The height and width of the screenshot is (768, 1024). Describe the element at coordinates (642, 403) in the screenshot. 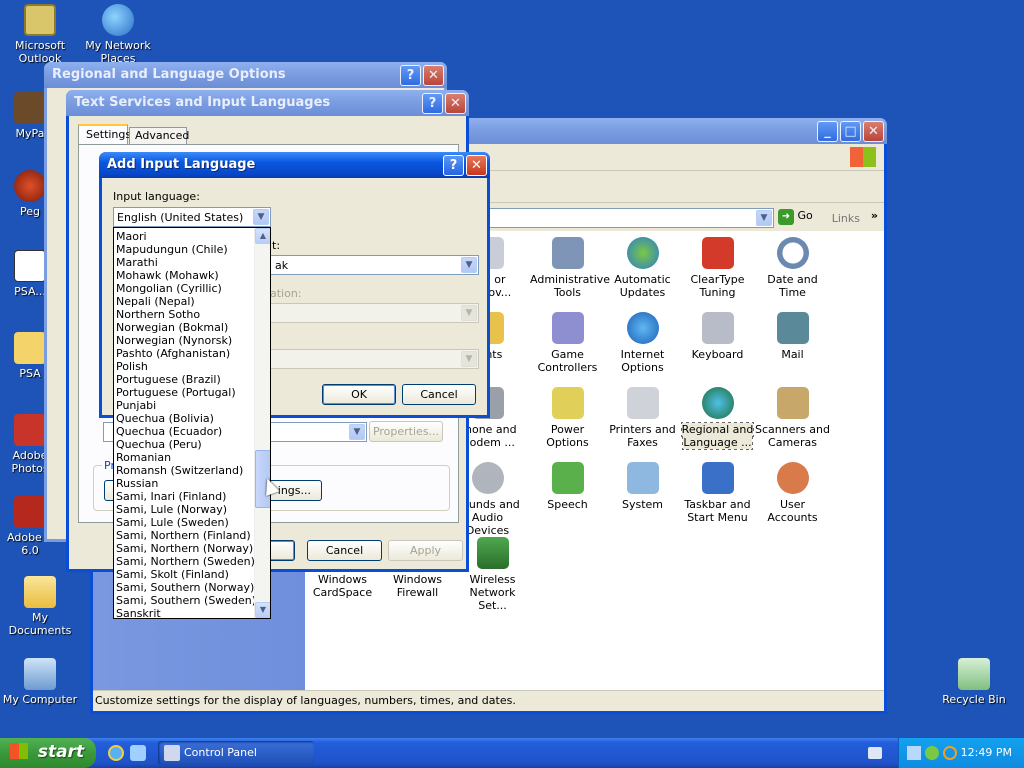

I see `printer-icon` at that location.